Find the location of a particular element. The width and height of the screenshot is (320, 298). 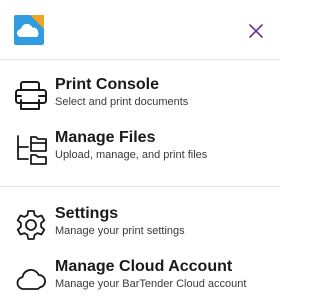

cloud-icon is located at coordinates (31, 278).